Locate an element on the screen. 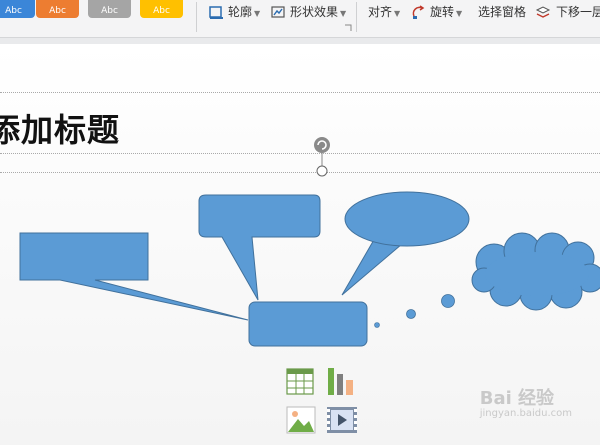  rotate-handle-icon is located at coordinates (322, 145).